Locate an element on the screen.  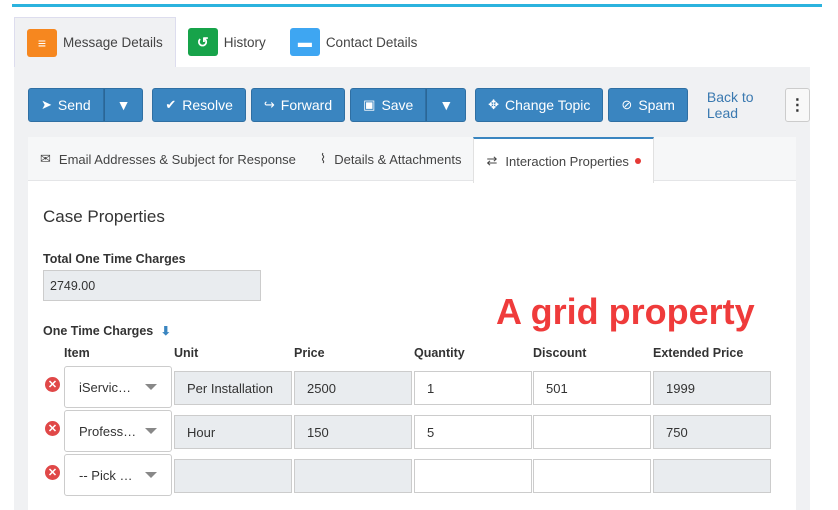
tab-contact-details: ▬ Contact Details is located at coordinates (354, 42).